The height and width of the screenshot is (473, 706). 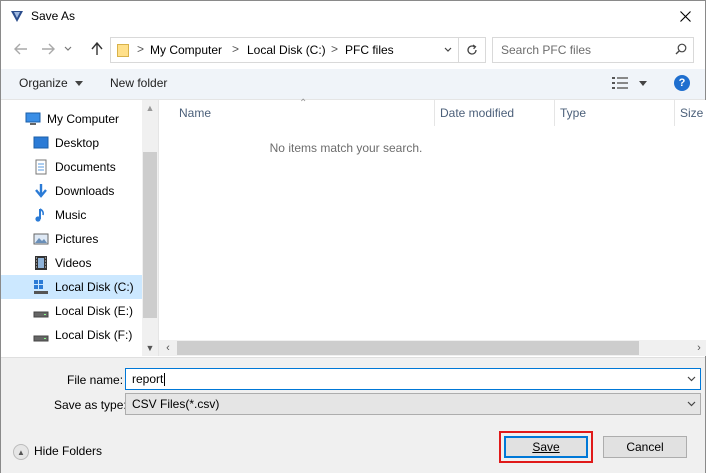 What do you see at coordinates (85, 191) in the screenshot?
I see `nav-item-label: Downloads` at bounding box center [85, 191].